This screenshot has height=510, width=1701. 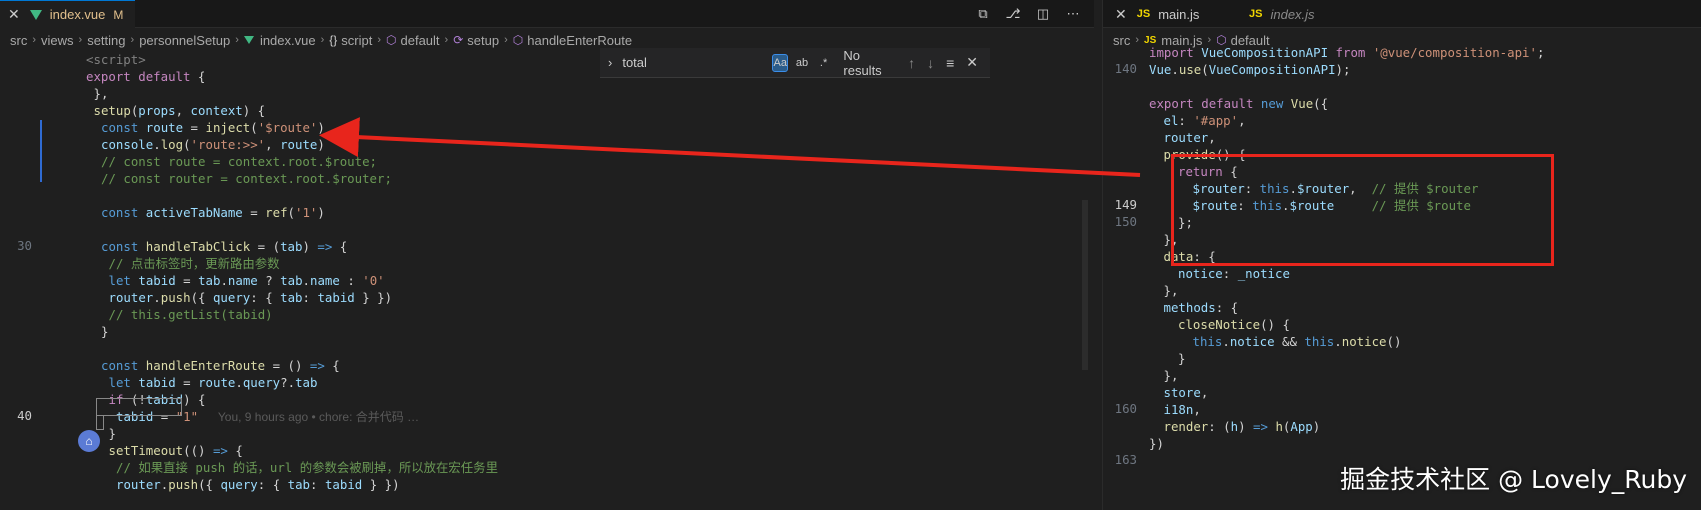 I want to click on code-token: const, so click(x=120, y=127).